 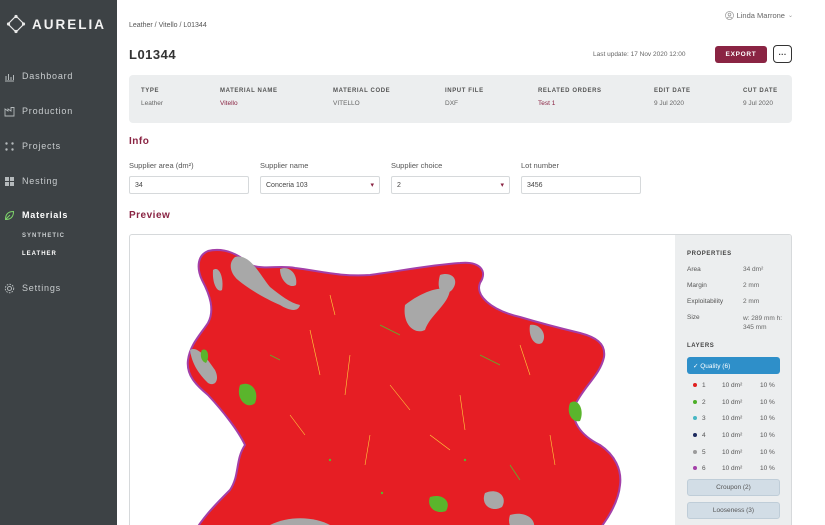 What do you see at coordinates (9, 215) in the screenshot?
I see `materials-icon` at bounding box center [9, 215].